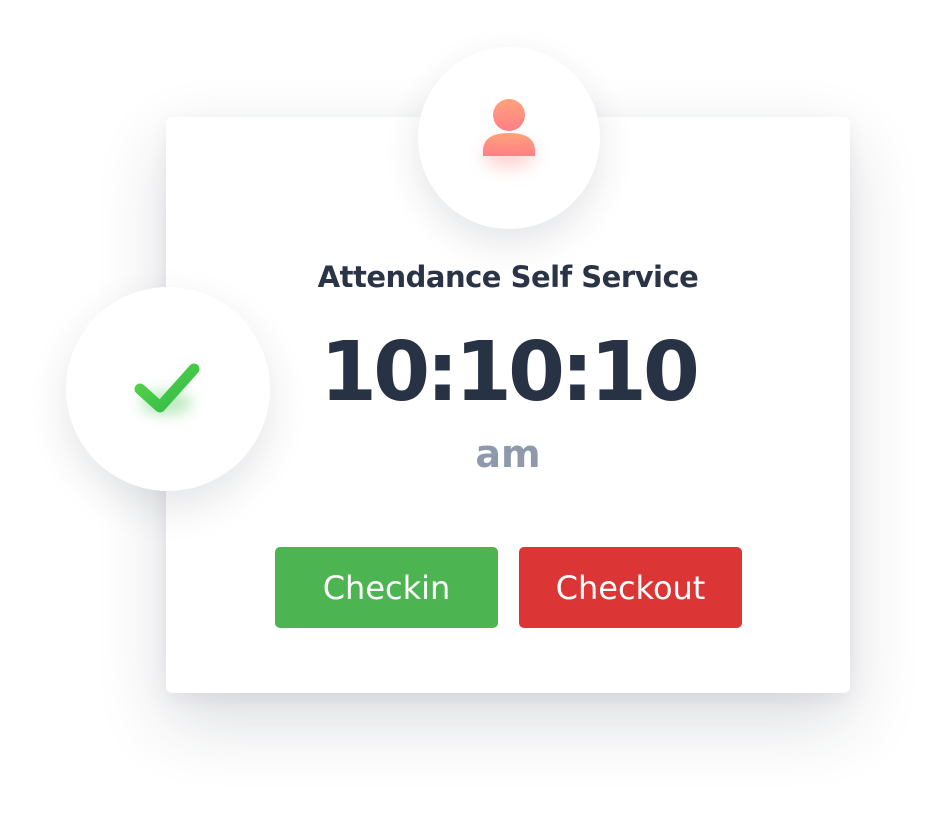 The image size is (950, 813). Describe the element at coordinates (508, 454) in the screenshot. I see `clock-period: am` at that location.